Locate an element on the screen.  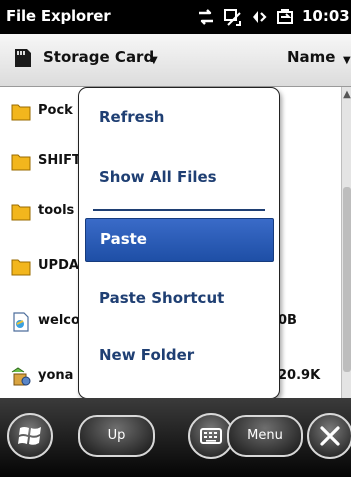
menu-item-new-folder: New Folder is located at coordinates (178, 356).